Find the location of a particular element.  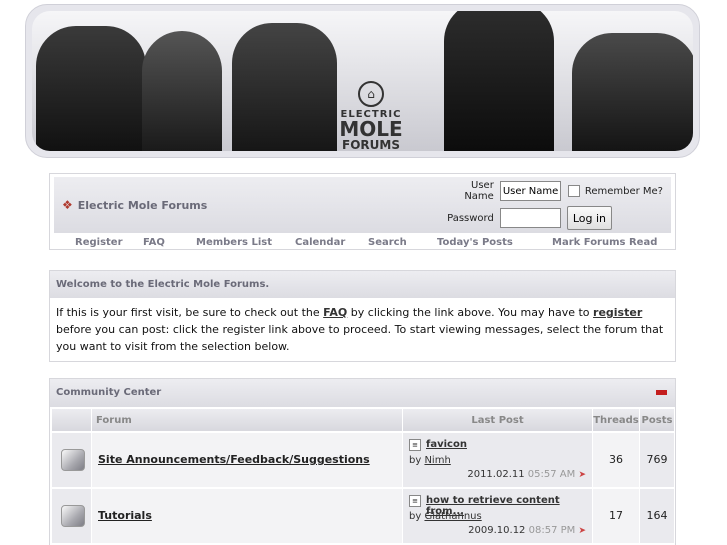

nav-link-mark-forums-read: Mark Forums Read is located at coordinates (604, 242).